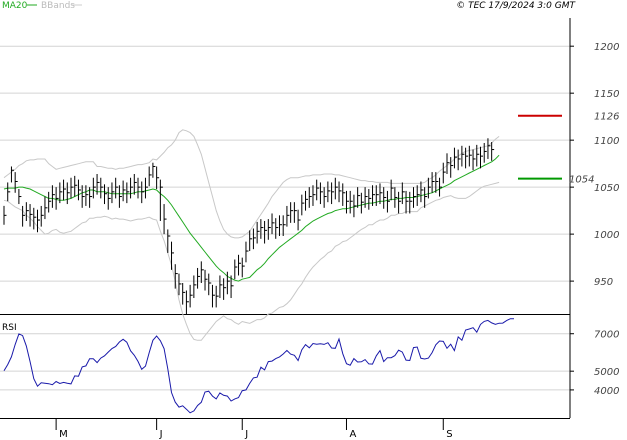  I want to click on source-label: © TEC 17/9/2024 3:0 GMT, so click(516, 6).